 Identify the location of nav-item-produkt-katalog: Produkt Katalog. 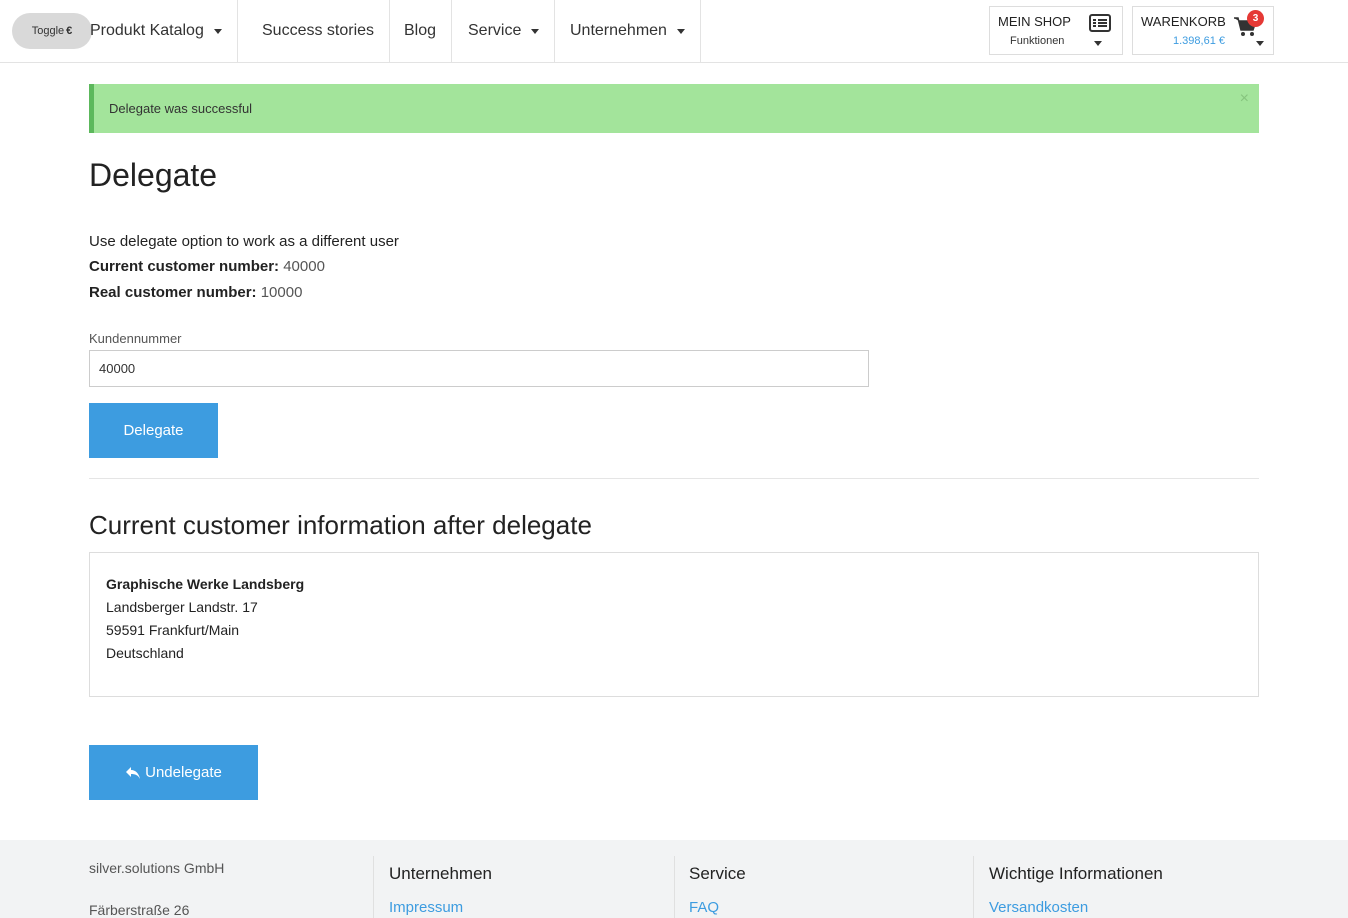
(158, 31).